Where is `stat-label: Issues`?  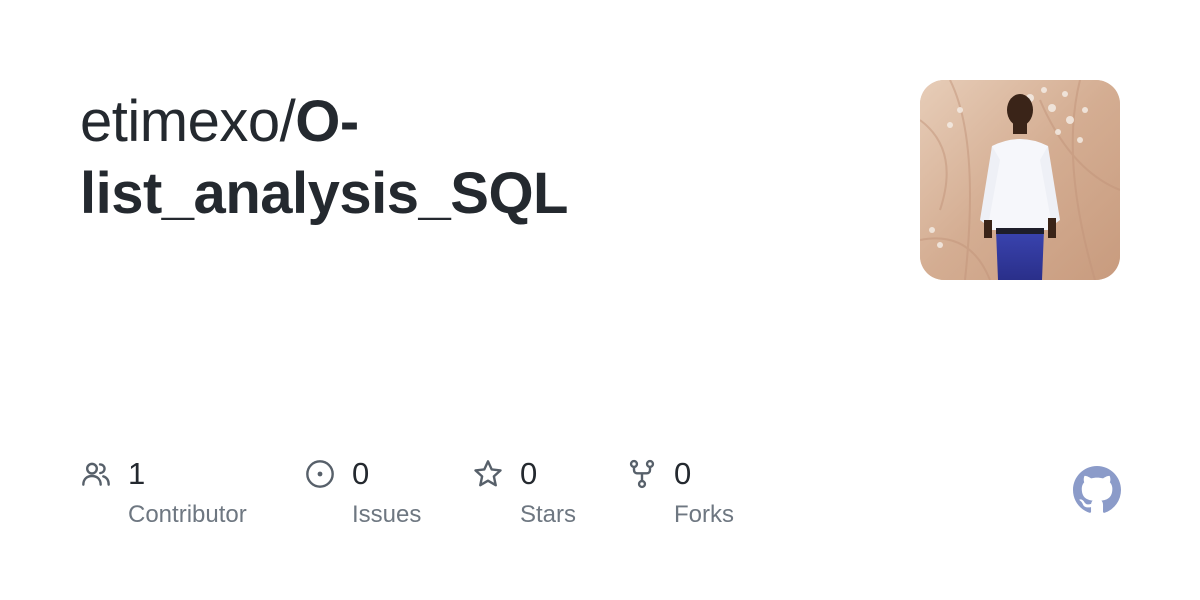
stat-label: Issues is located at coordinates (387, 514).